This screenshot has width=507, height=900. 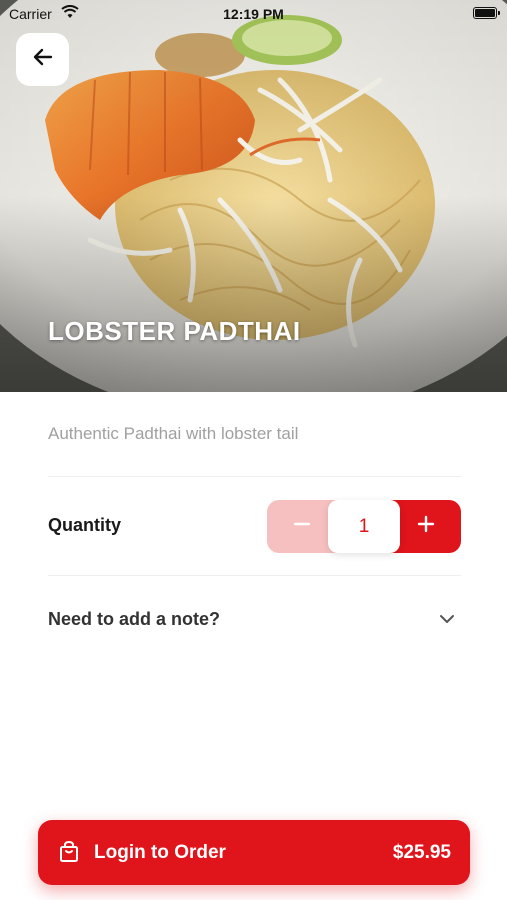 What do you see at coordinates (69, 854) in the screenshot?
I see `shopping-bag-icon` at bounding box center [69, 854].